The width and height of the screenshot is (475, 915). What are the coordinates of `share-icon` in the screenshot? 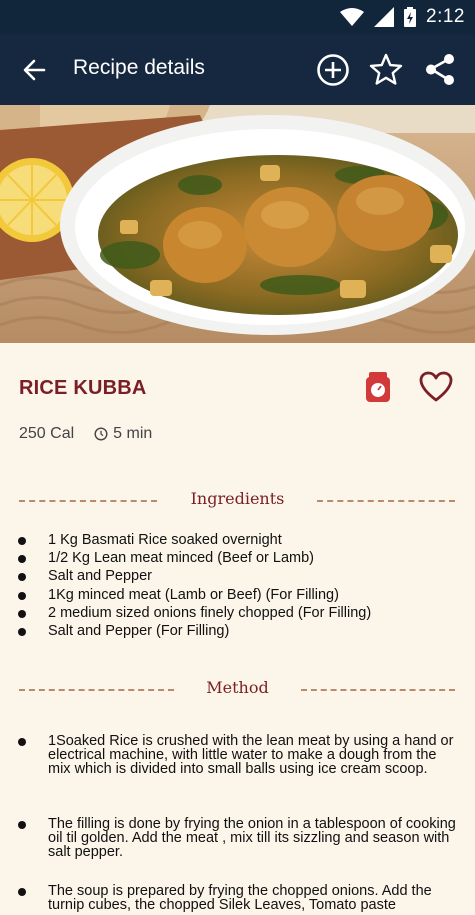 It's located at (440, 70).